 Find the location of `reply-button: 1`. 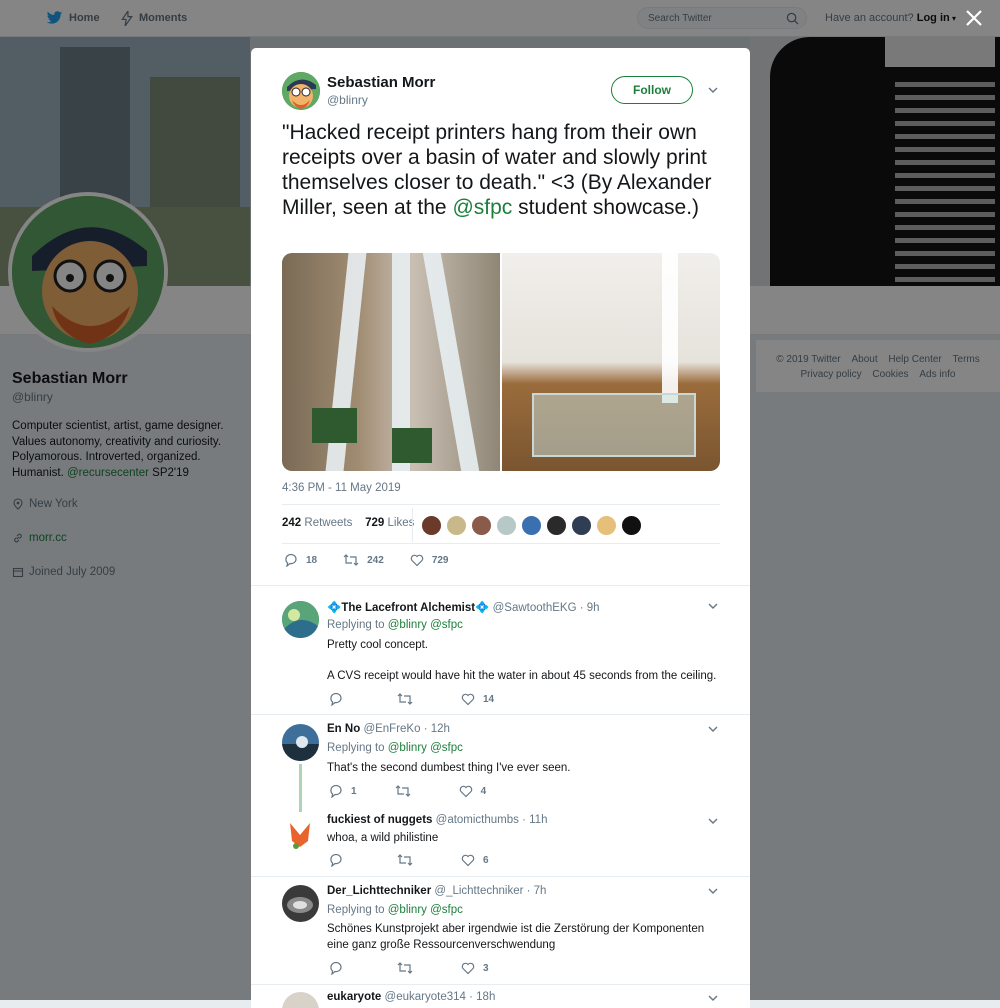

reply-button: 1 is located at coordinates (343, 791).